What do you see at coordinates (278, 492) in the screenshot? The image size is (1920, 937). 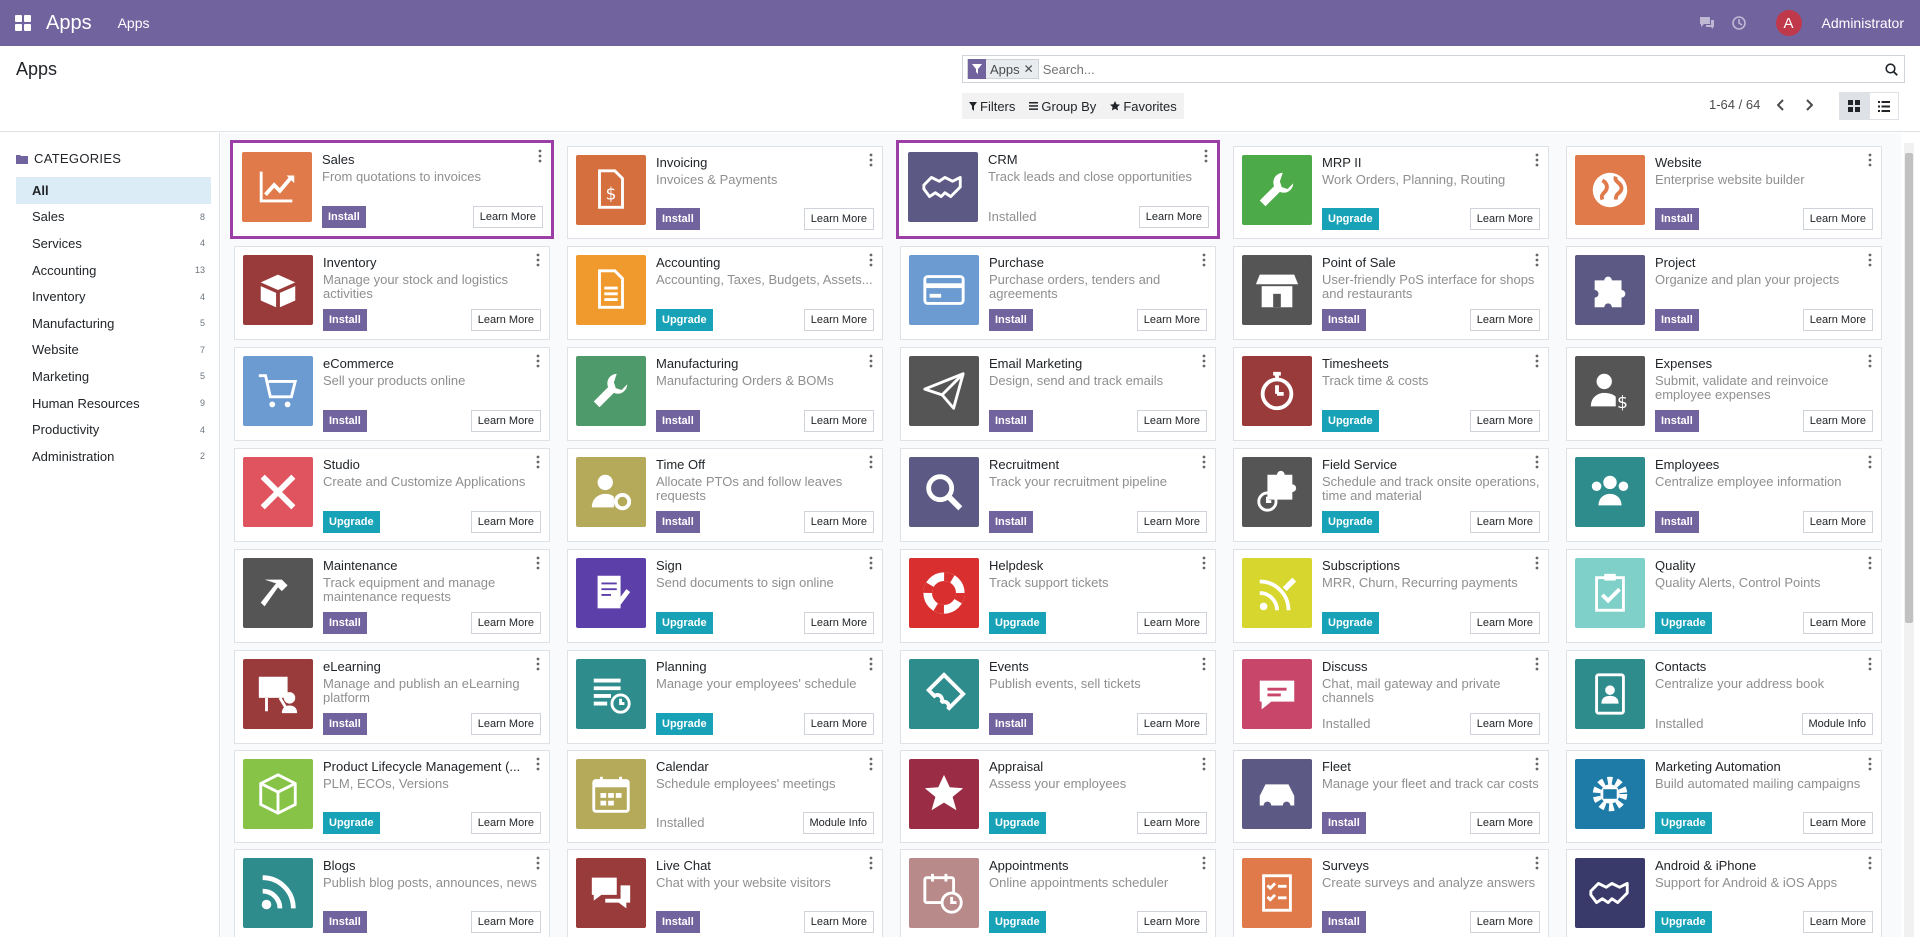 I see `tools-icon` at bounding box center [278, 492].